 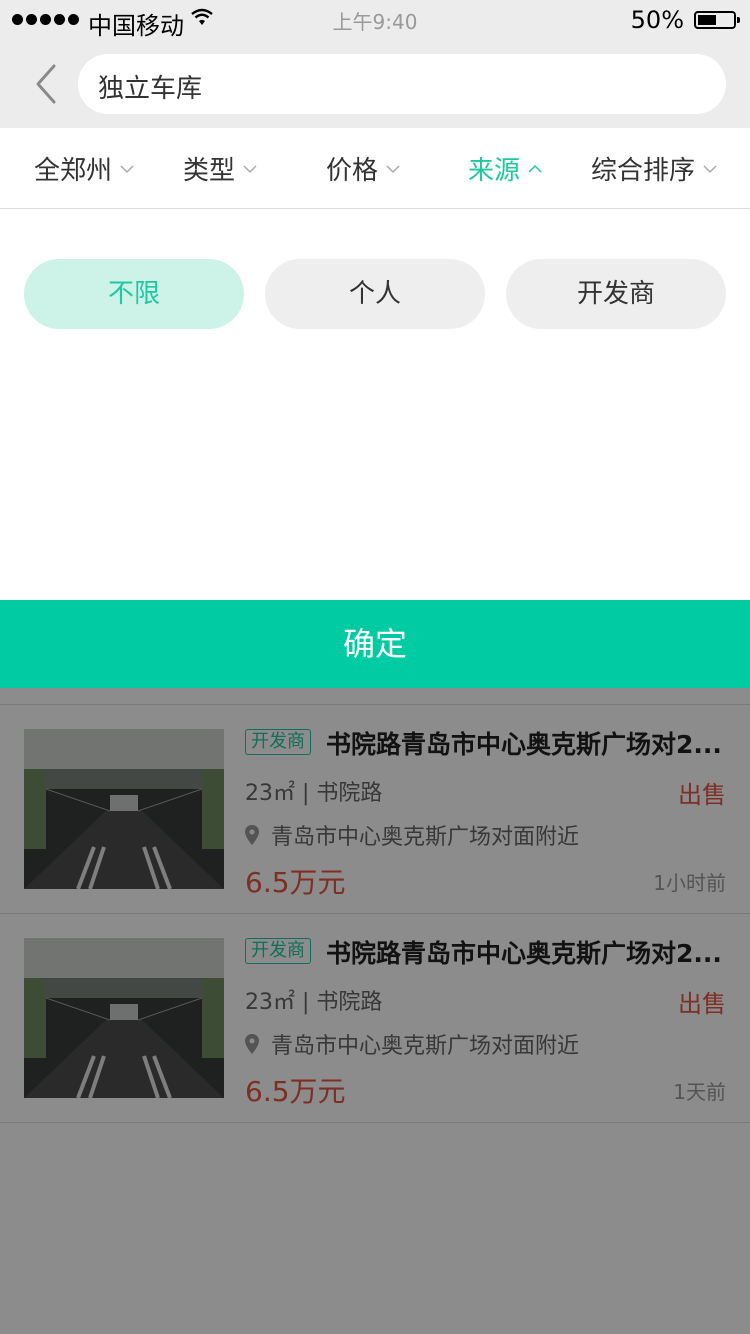 What do you see at coordinates (46, 84) in the screenshot?
I see `back-arrow-icon` at bounding box center [46, 84].